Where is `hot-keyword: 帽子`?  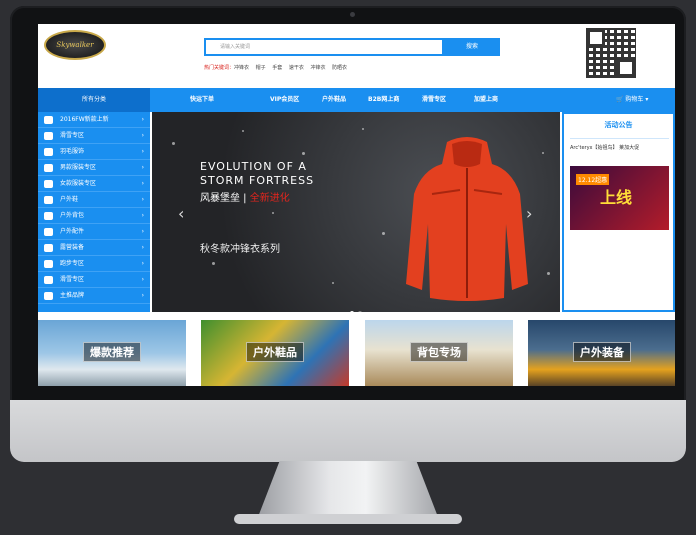 hot-keyword: 帽子 is located at coordinates (261, 68).